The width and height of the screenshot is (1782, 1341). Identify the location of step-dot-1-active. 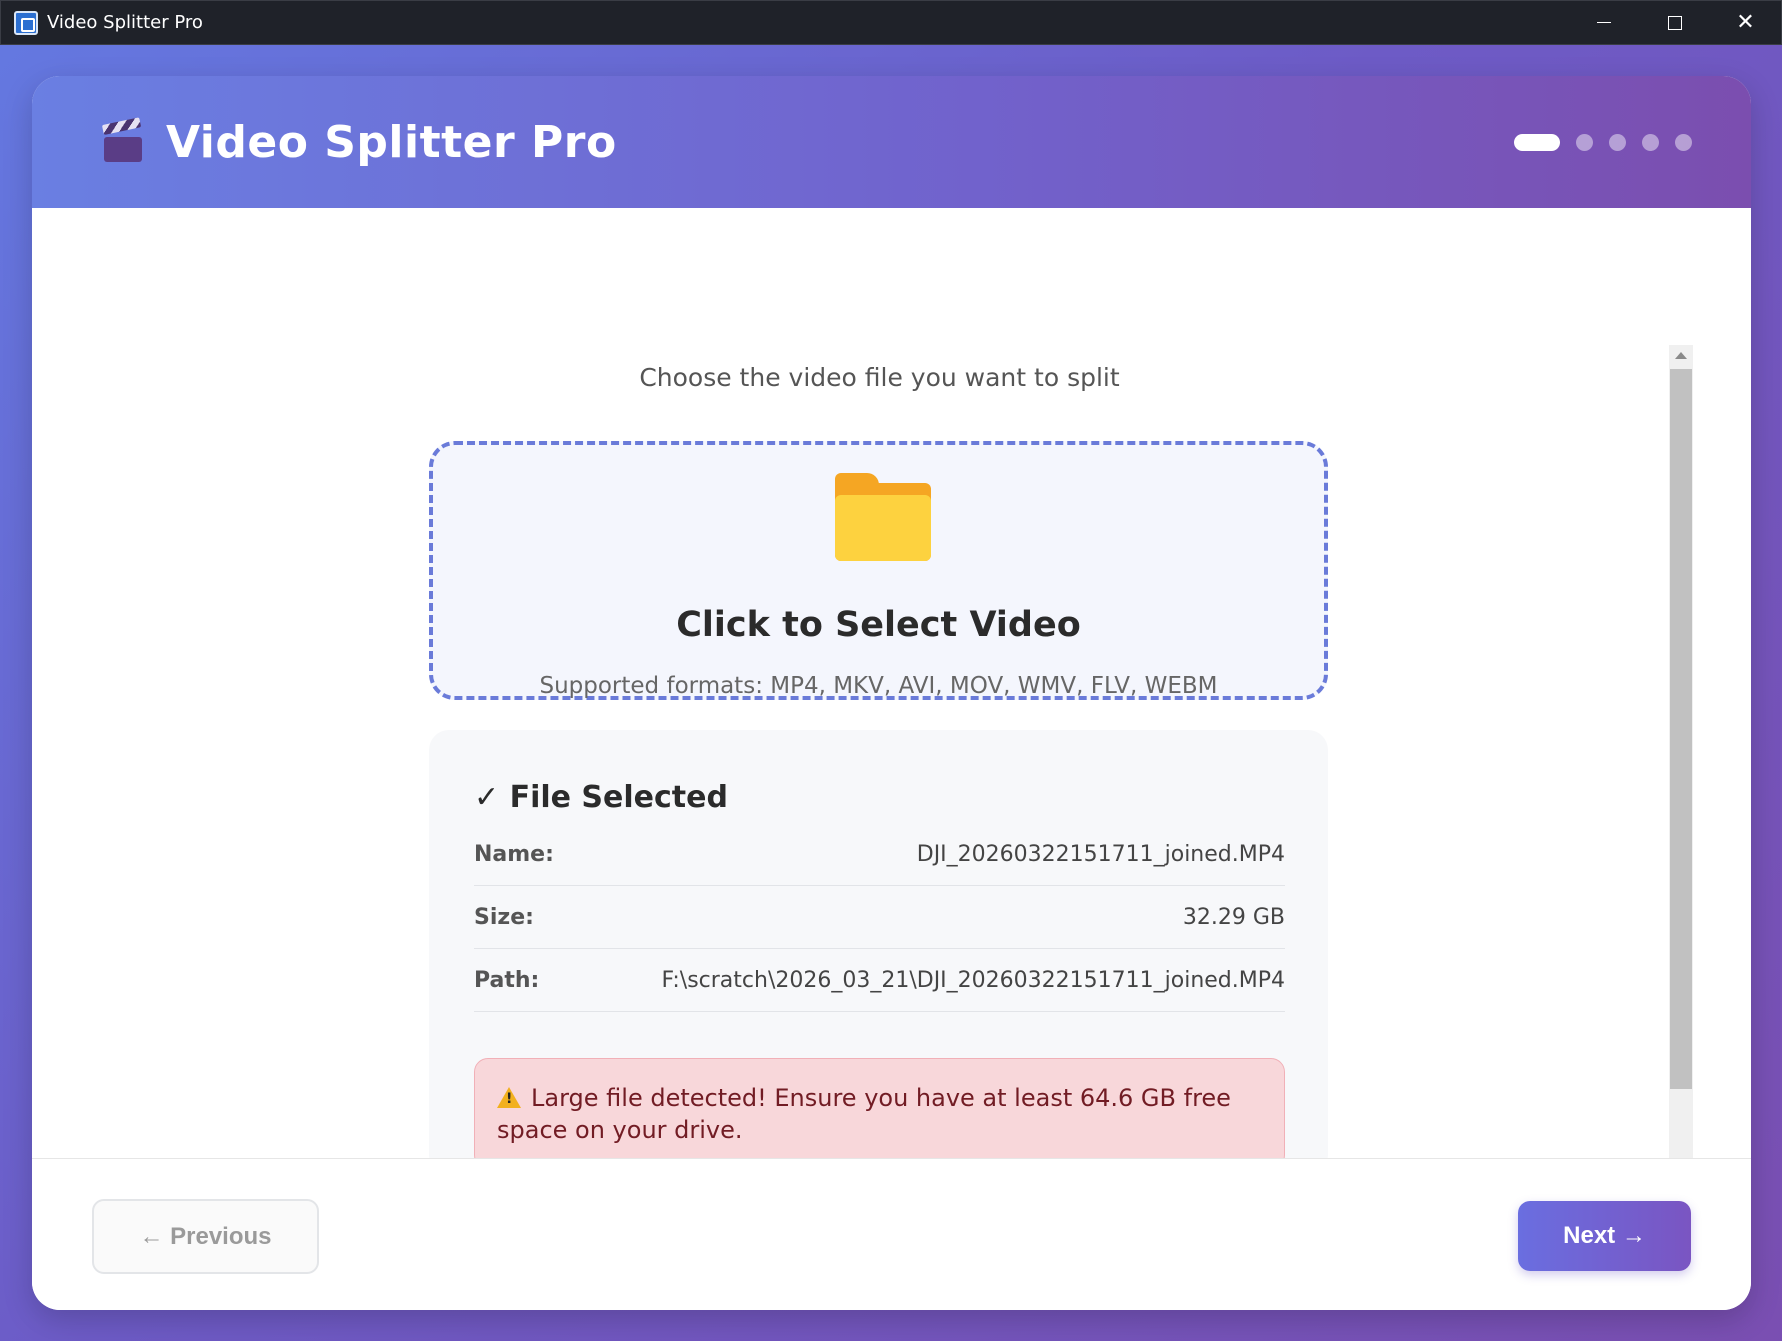
(1537, 142).